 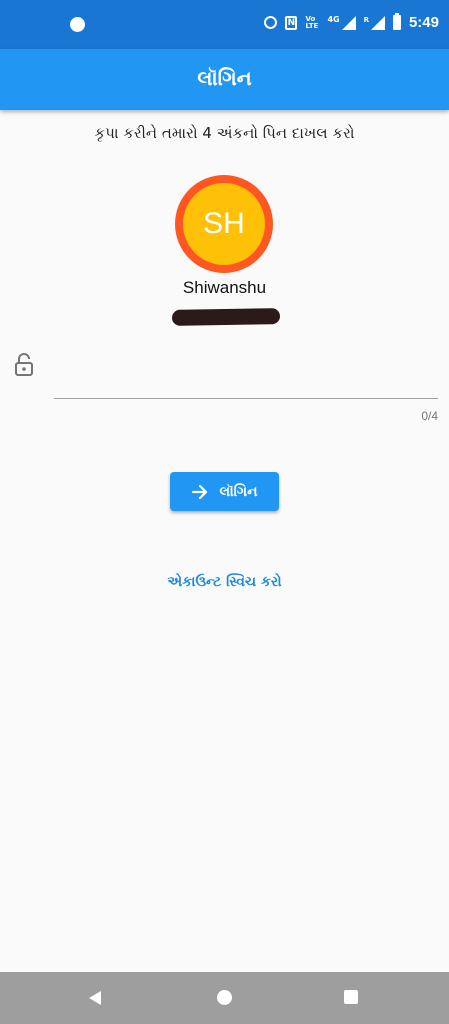 What do you see at coordinates (348, 22) in the screenshot?
I see `signal-icon` at bounding box center [348, 22].